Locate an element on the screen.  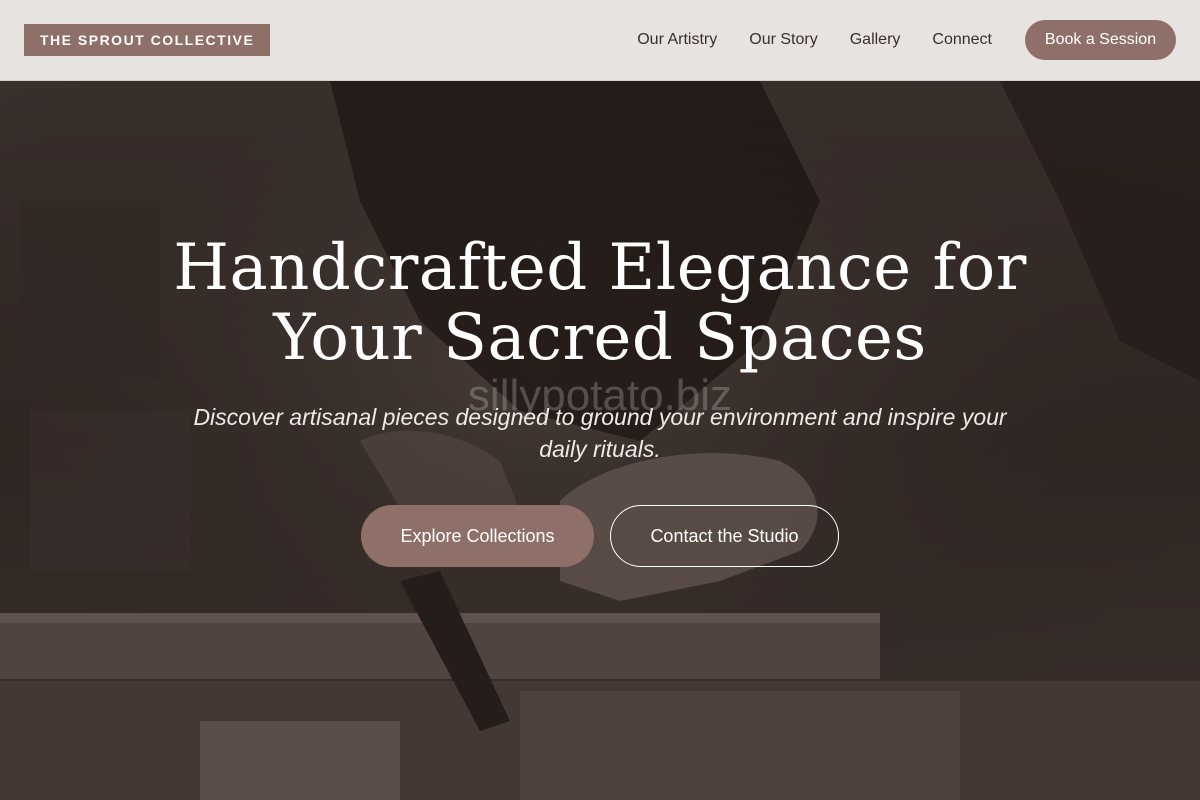
nav-link-gallery: Gallery is located at coordinates (875, 40).